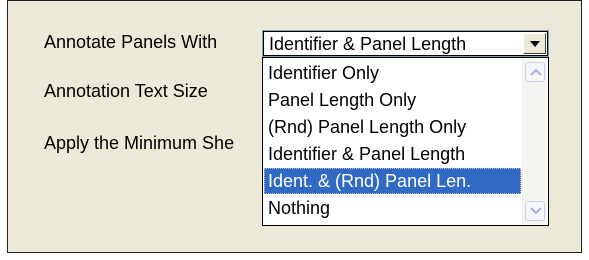 This screenshot has width=589, height=260. Describe the element at coordinates (392, 73) in the screenshot. I see `dropdown-option: Identifier Only` at that location.